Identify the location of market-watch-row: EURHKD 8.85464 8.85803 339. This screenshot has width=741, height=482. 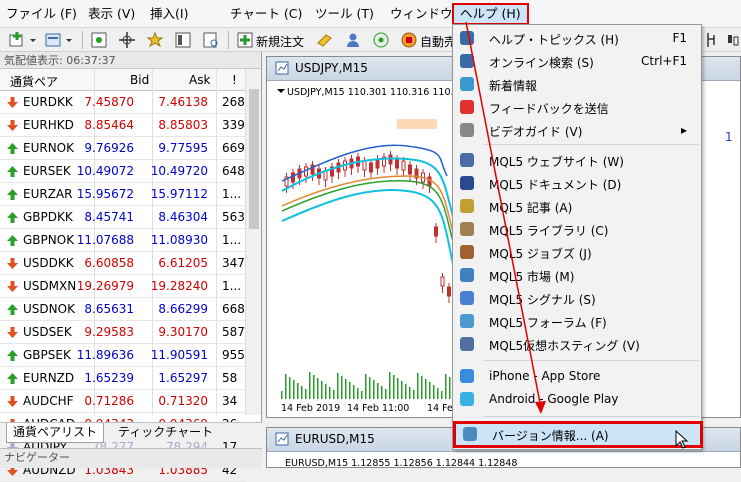
(123, 125).